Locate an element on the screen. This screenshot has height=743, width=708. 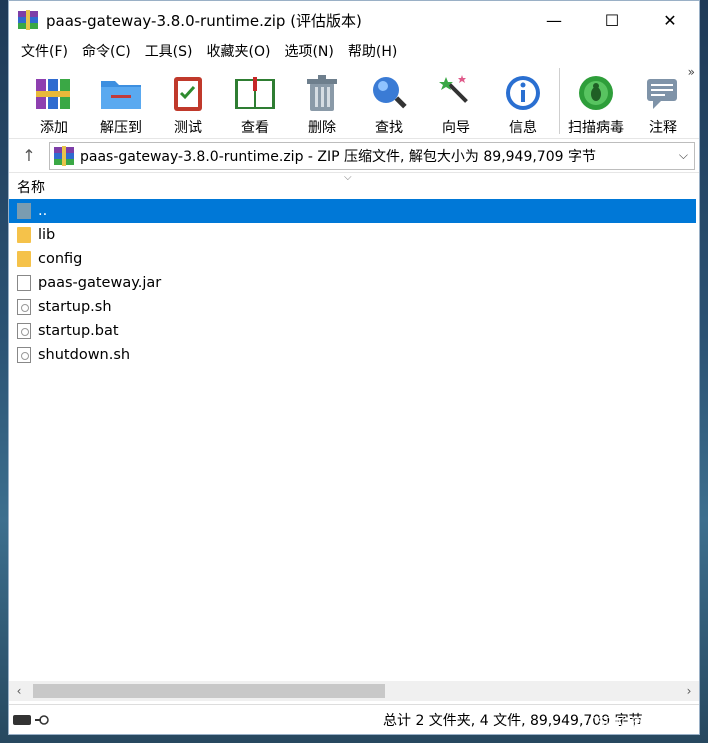
comment-label: 注释 is located at coordinates (663, 128).